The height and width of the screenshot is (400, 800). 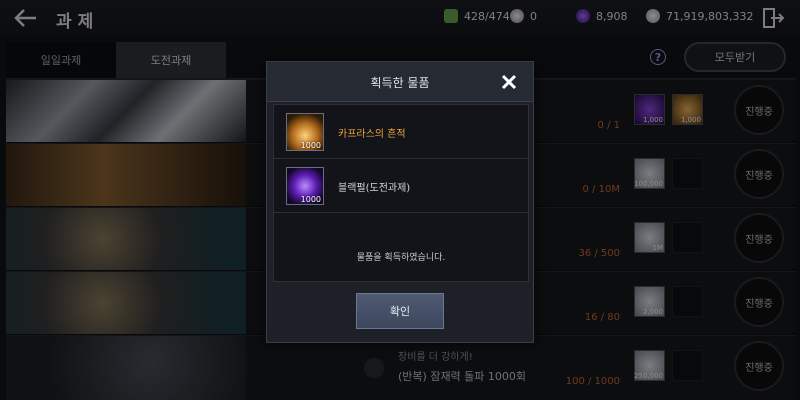 I want to click on list-item: 1000 카프라스의 흔적, so click(x=401, y=132).